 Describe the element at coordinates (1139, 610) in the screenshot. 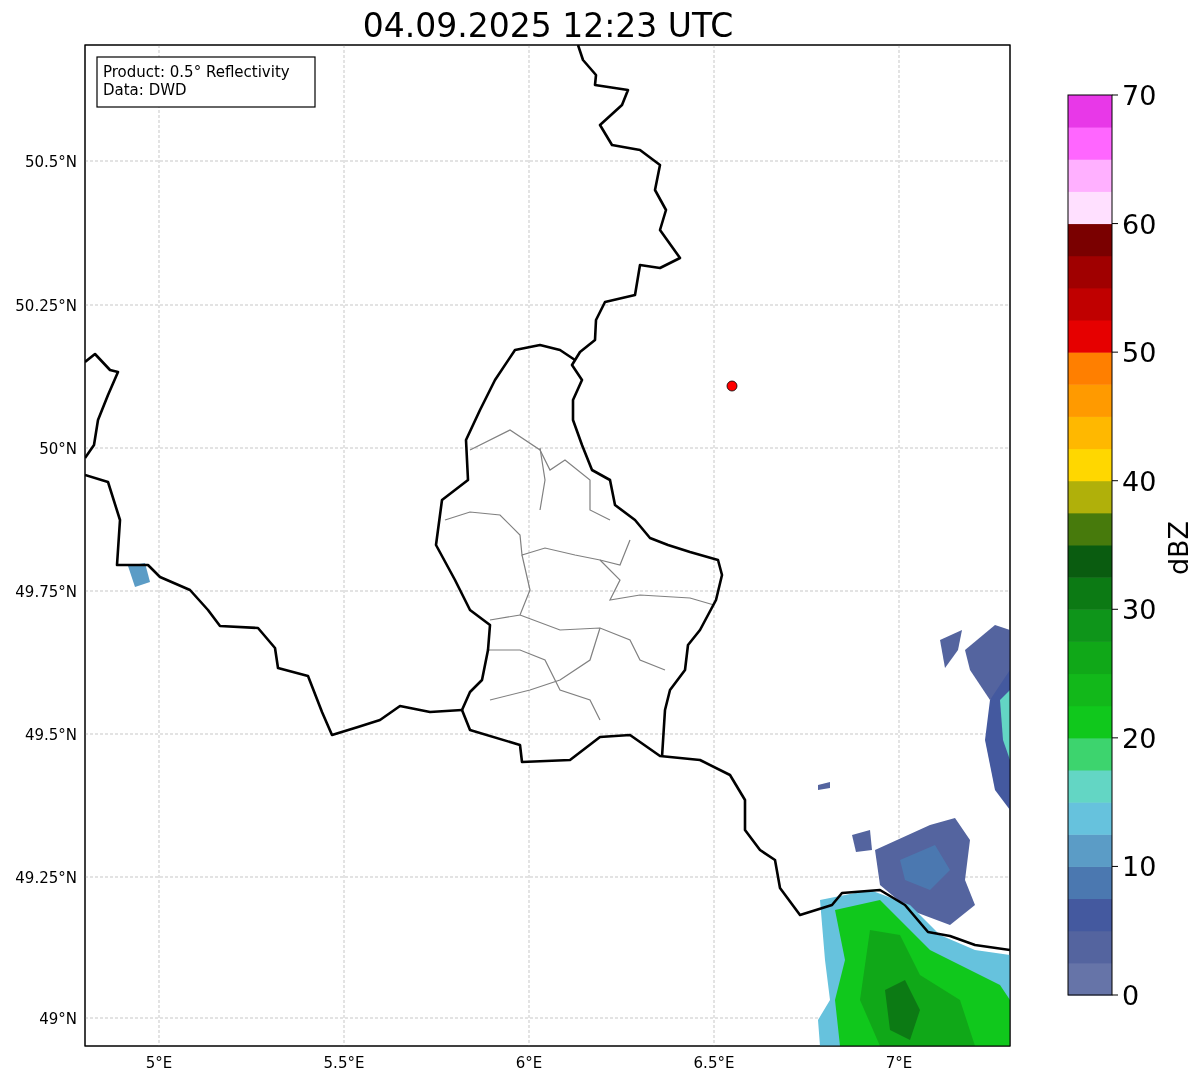

I see `colorbar-tick-label: 30` at that location.